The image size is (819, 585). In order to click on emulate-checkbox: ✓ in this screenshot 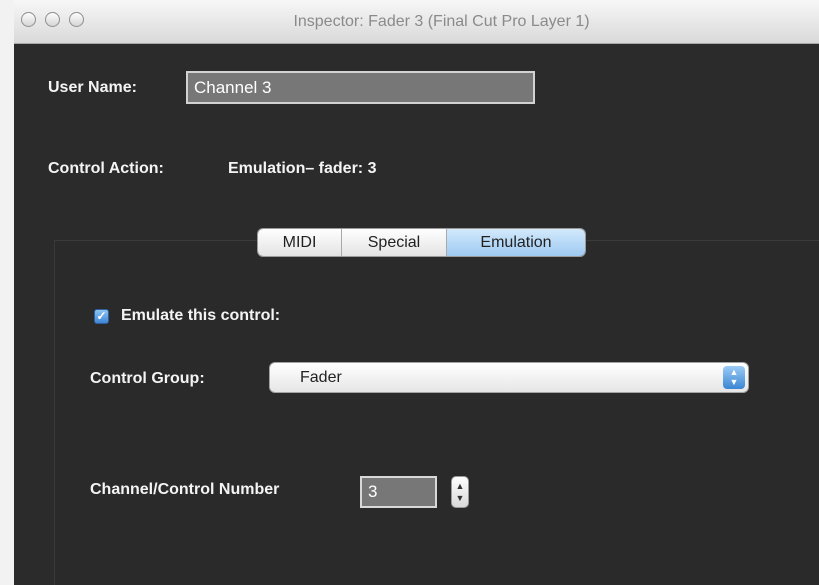, I will do `click(101, 316)`.